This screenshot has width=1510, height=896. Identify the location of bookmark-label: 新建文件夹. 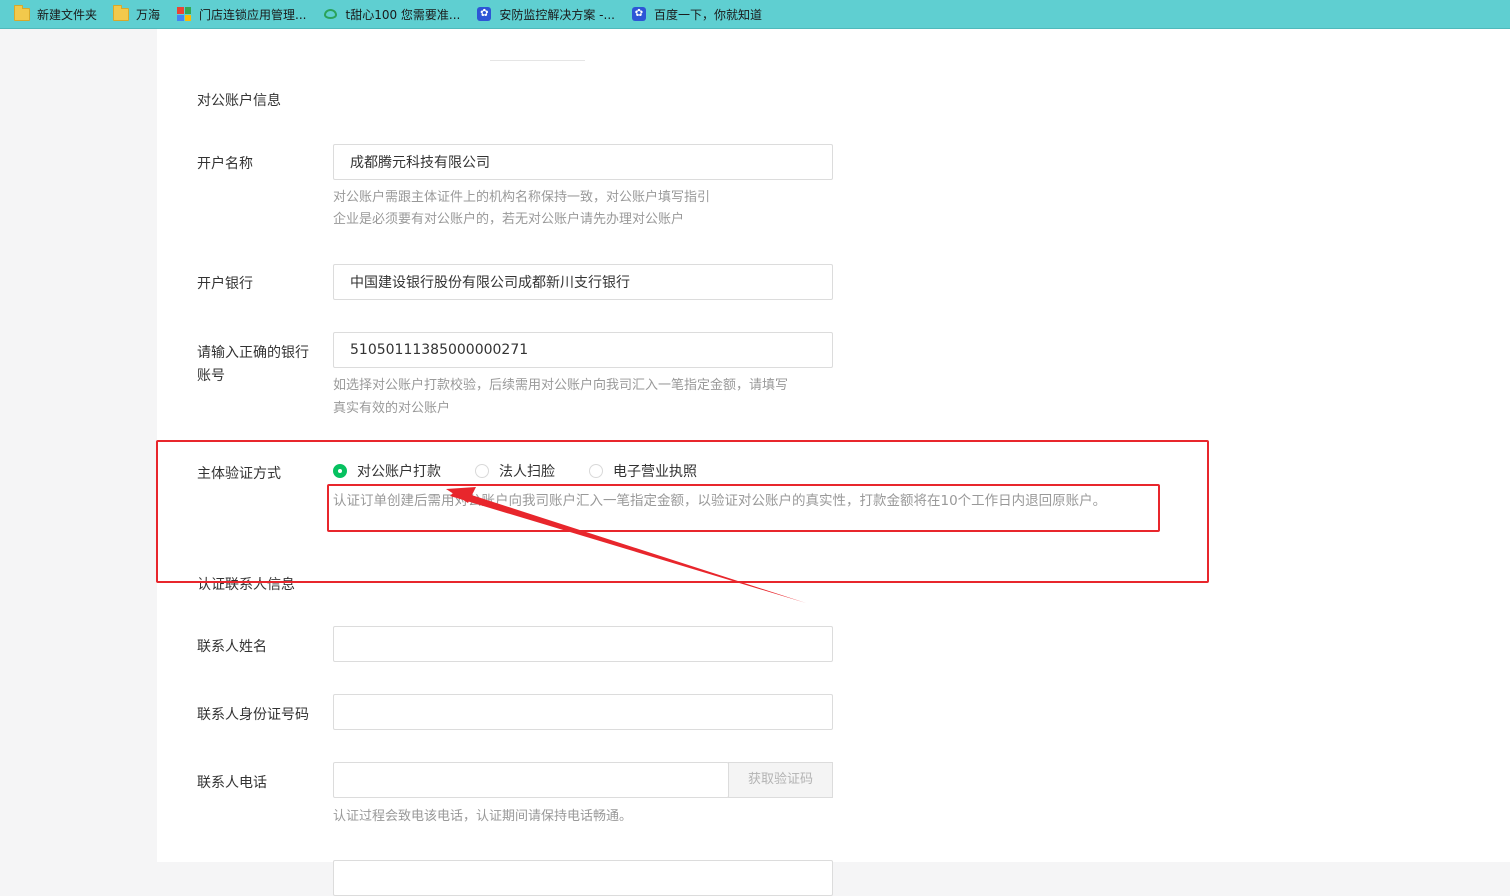
(67, 14).